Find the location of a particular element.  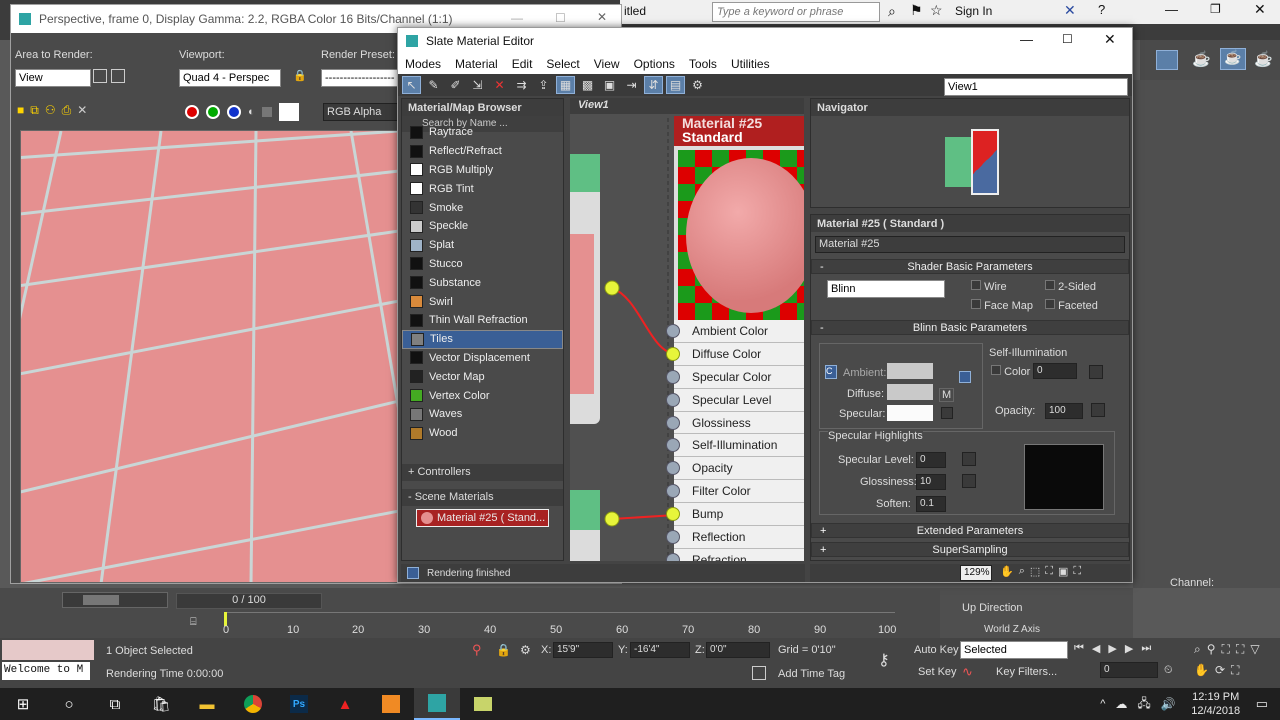

curve-editor-icon: ⌸ is located at coordinates (193, 622).